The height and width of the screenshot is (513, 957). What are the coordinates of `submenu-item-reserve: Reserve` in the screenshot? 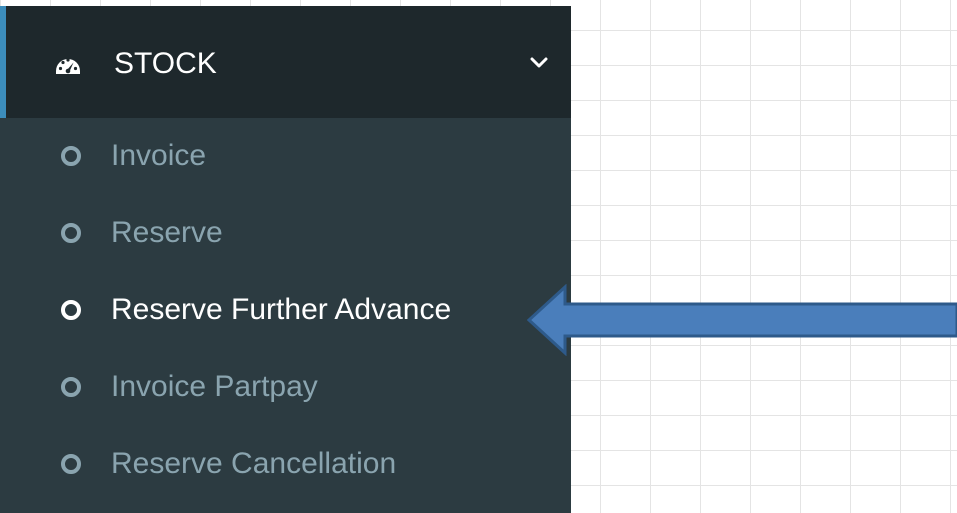 It's located at (285, 233).